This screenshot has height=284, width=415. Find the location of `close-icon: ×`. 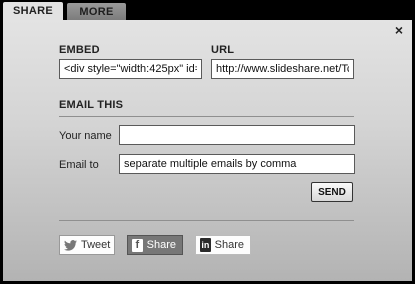

close-icon: × is located at coordinates (399, 30).